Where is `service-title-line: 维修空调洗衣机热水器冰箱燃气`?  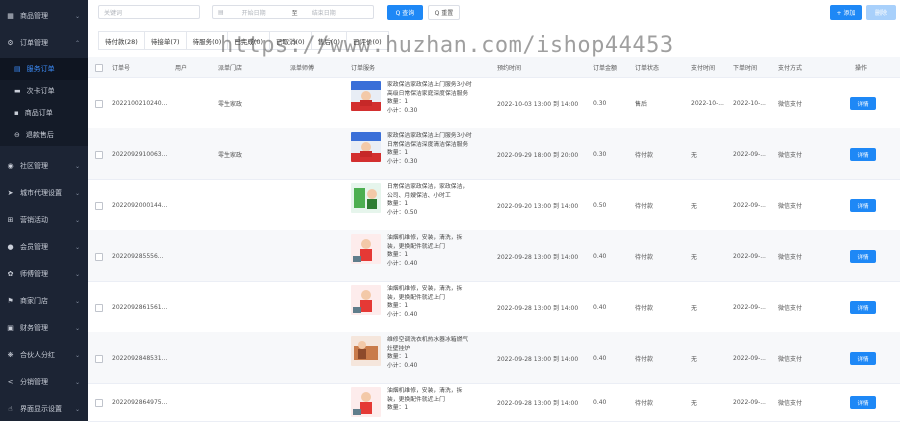
service-title-line: 维修空调洗衣机热水器冰箱燃气 is located at coordinates (428, 340).